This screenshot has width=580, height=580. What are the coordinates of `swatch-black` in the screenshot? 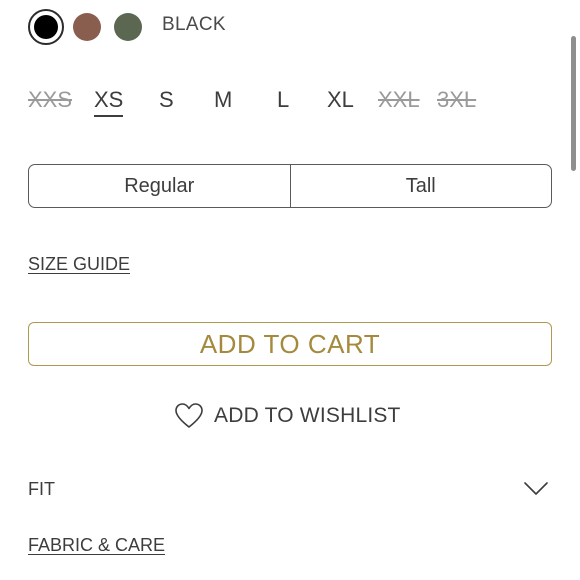 It's located at (46, 27).